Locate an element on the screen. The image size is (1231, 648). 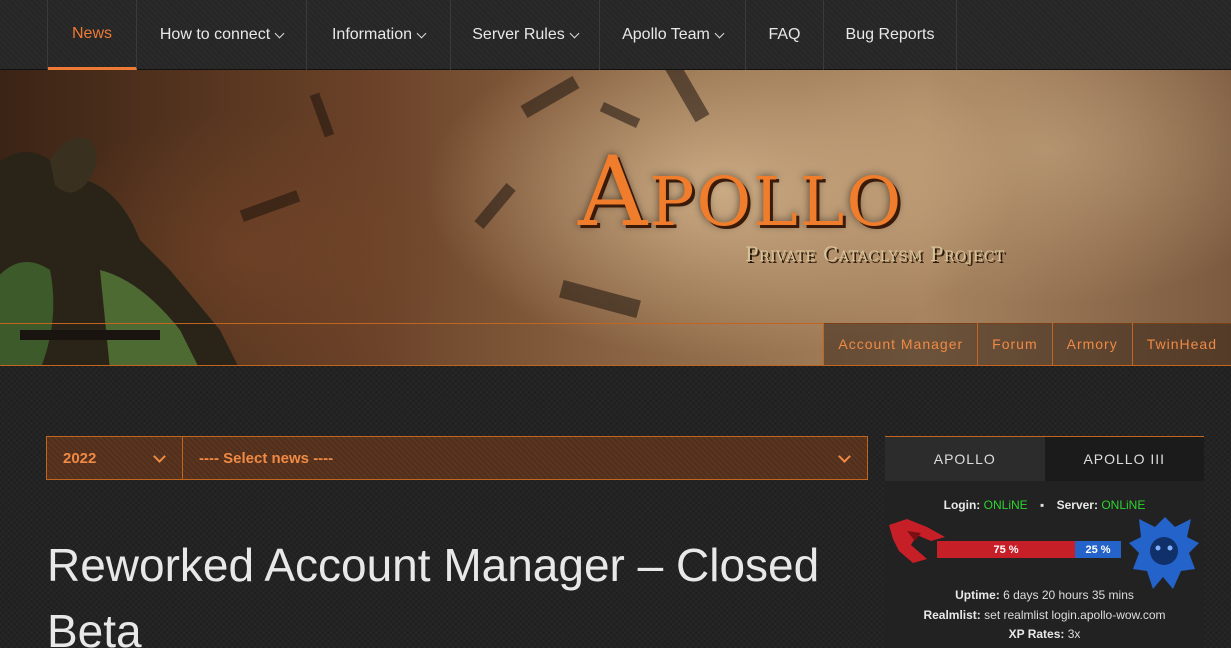
nav-item-news: News is located at coordinates (92, 35).